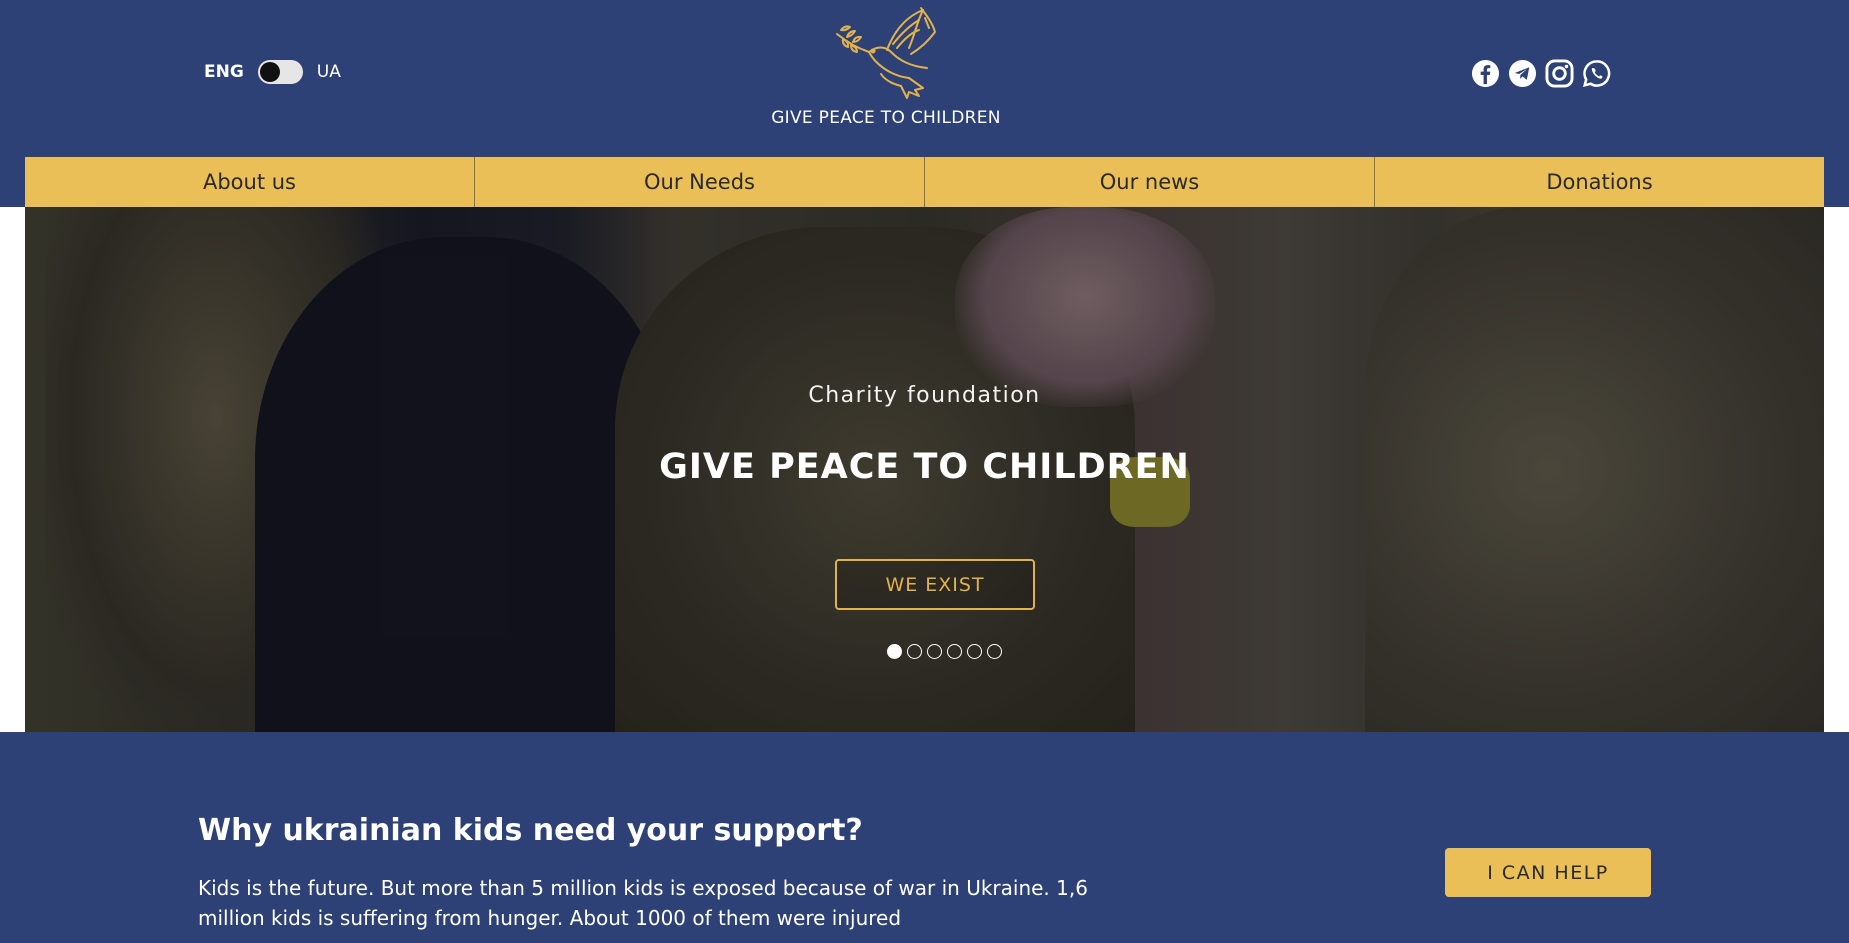  Describe the element at coordinates (530, 830) in the screenshot. I see `support-title: Why ukrainian kids need your support?` at that location.